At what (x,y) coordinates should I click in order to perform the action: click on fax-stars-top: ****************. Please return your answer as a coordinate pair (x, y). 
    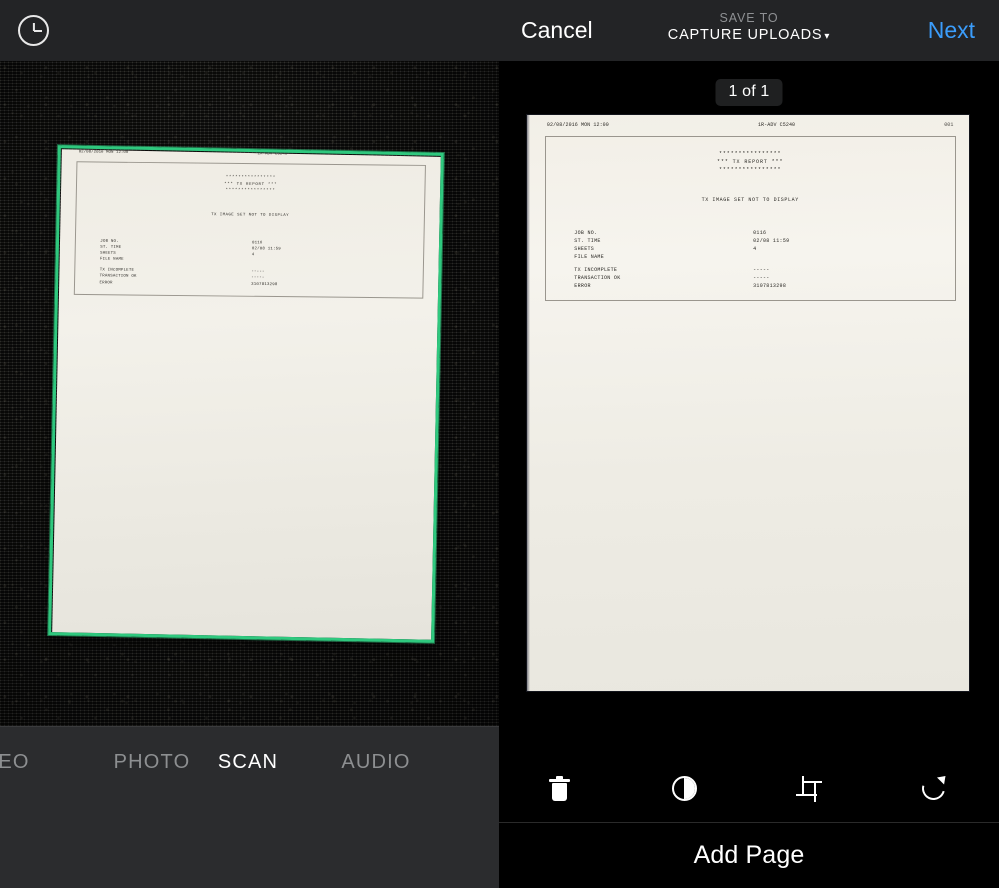
    Looking at the image, I should click on (750, 153).